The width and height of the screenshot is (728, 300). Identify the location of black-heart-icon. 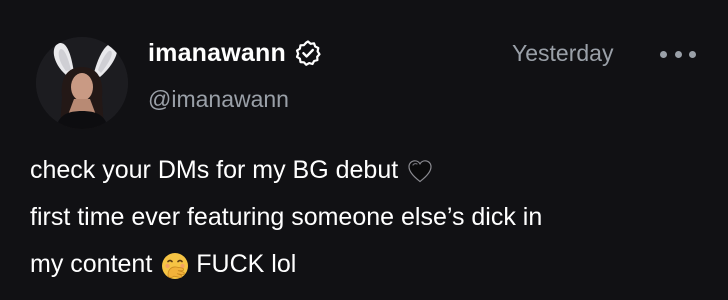
(420, 171).